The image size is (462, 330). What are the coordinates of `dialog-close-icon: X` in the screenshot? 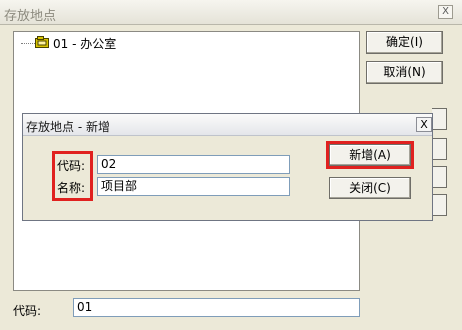 It's located at (424, 124).